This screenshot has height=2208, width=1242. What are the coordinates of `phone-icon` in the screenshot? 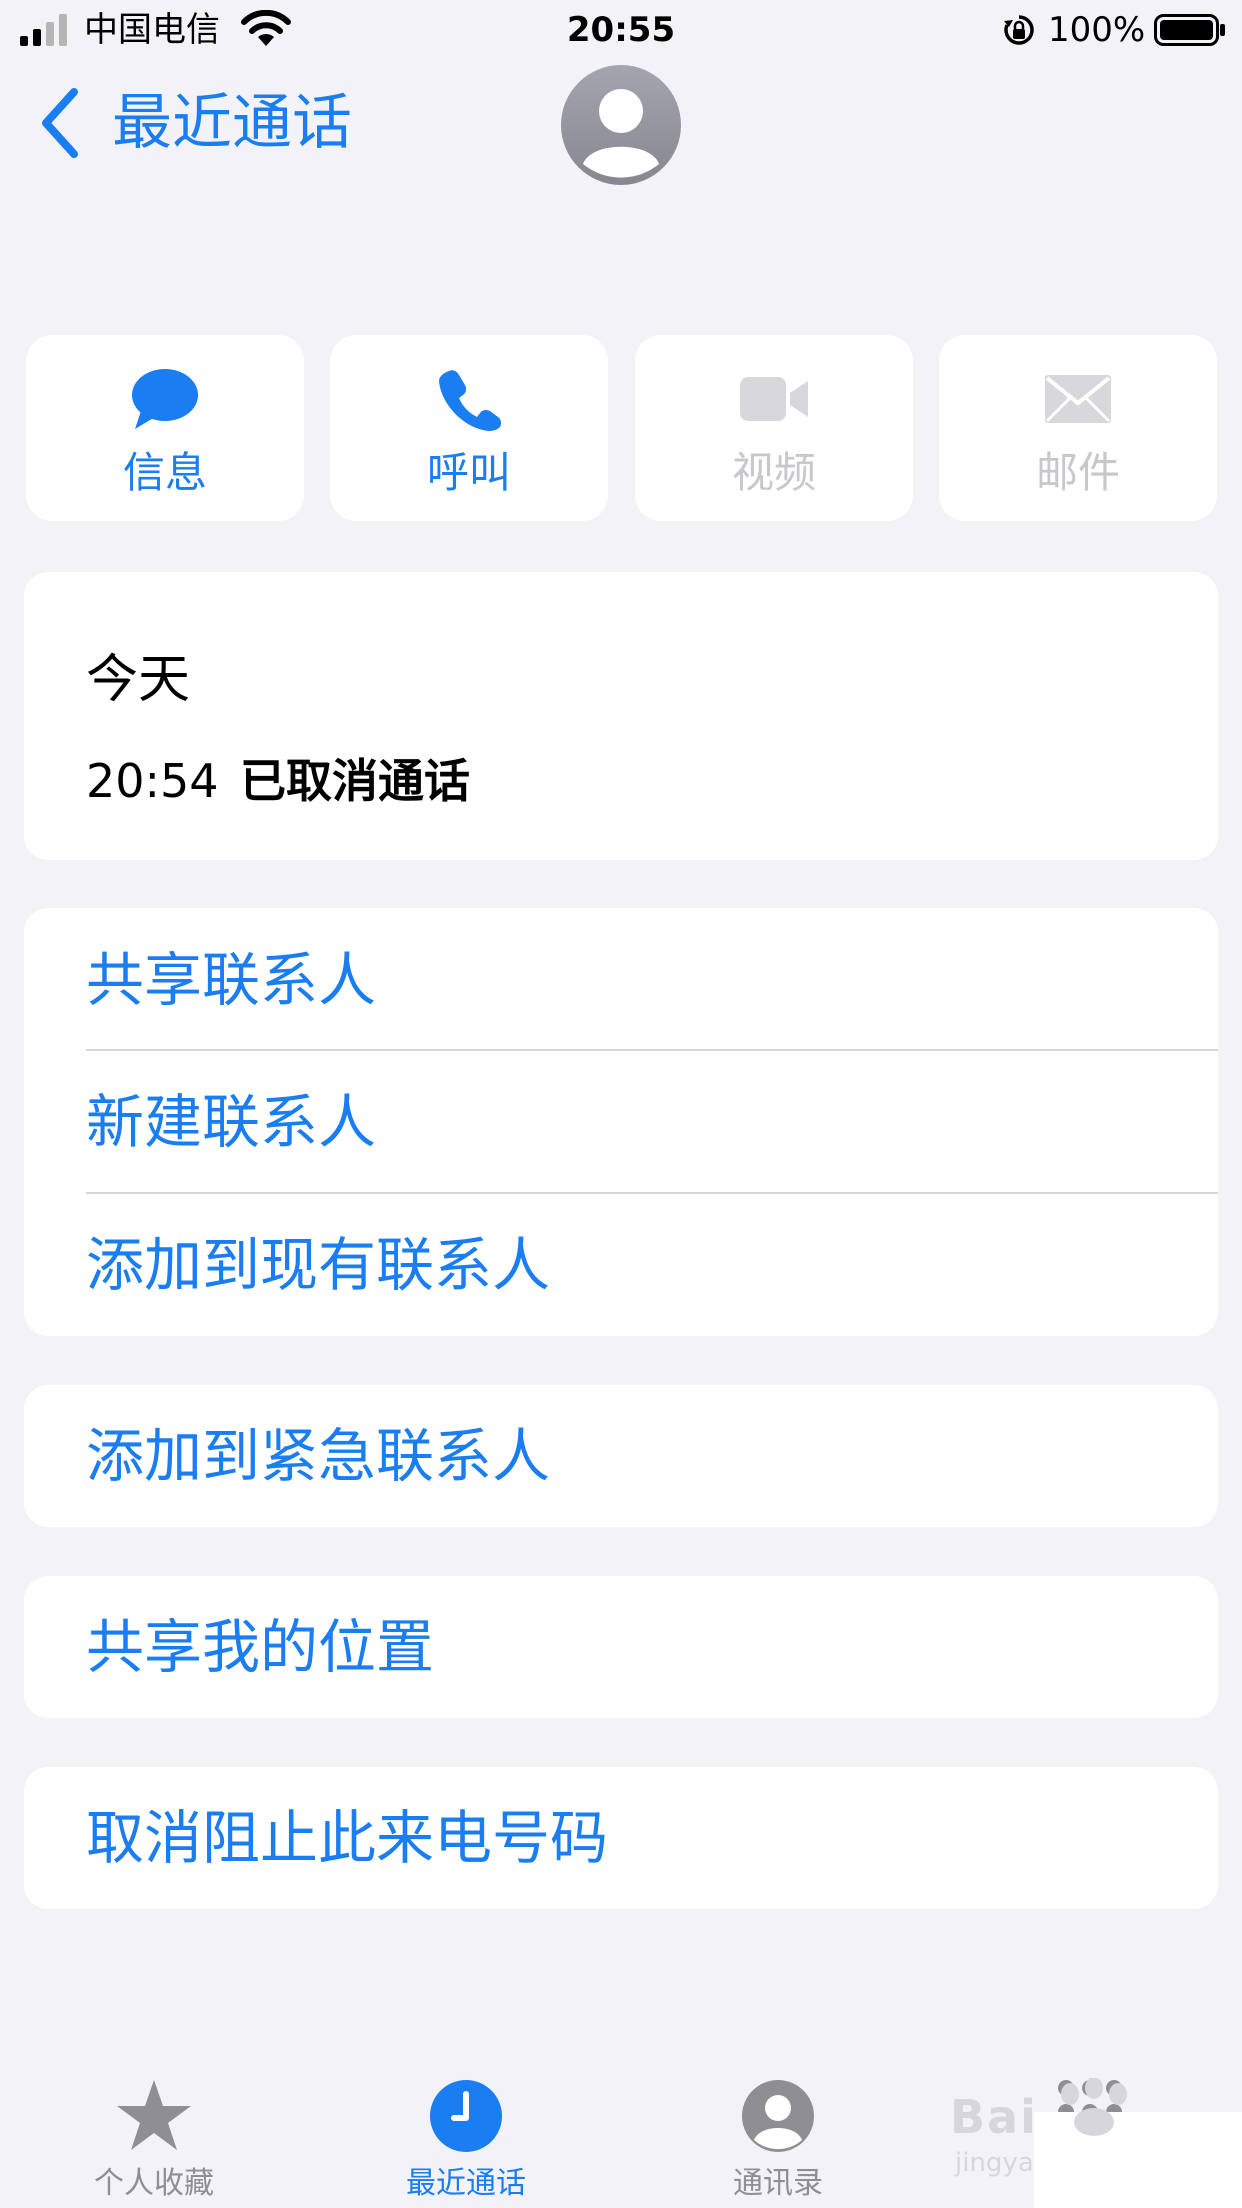 It's located at (470, 400).